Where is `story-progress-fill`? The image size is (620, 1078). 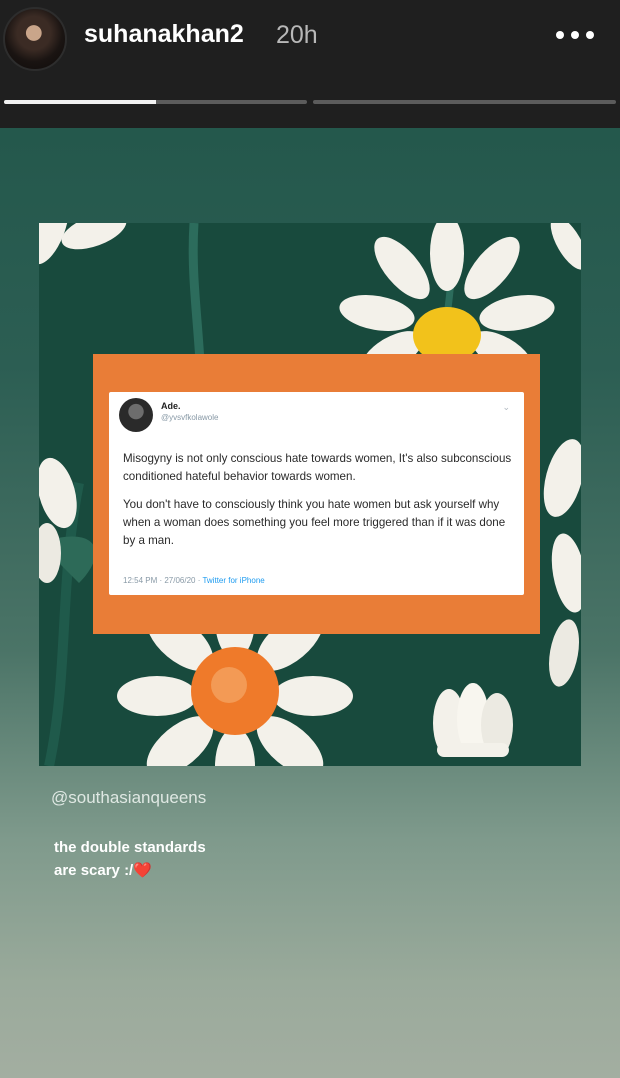 story-progress-fill is located at coordinates (80, 102).